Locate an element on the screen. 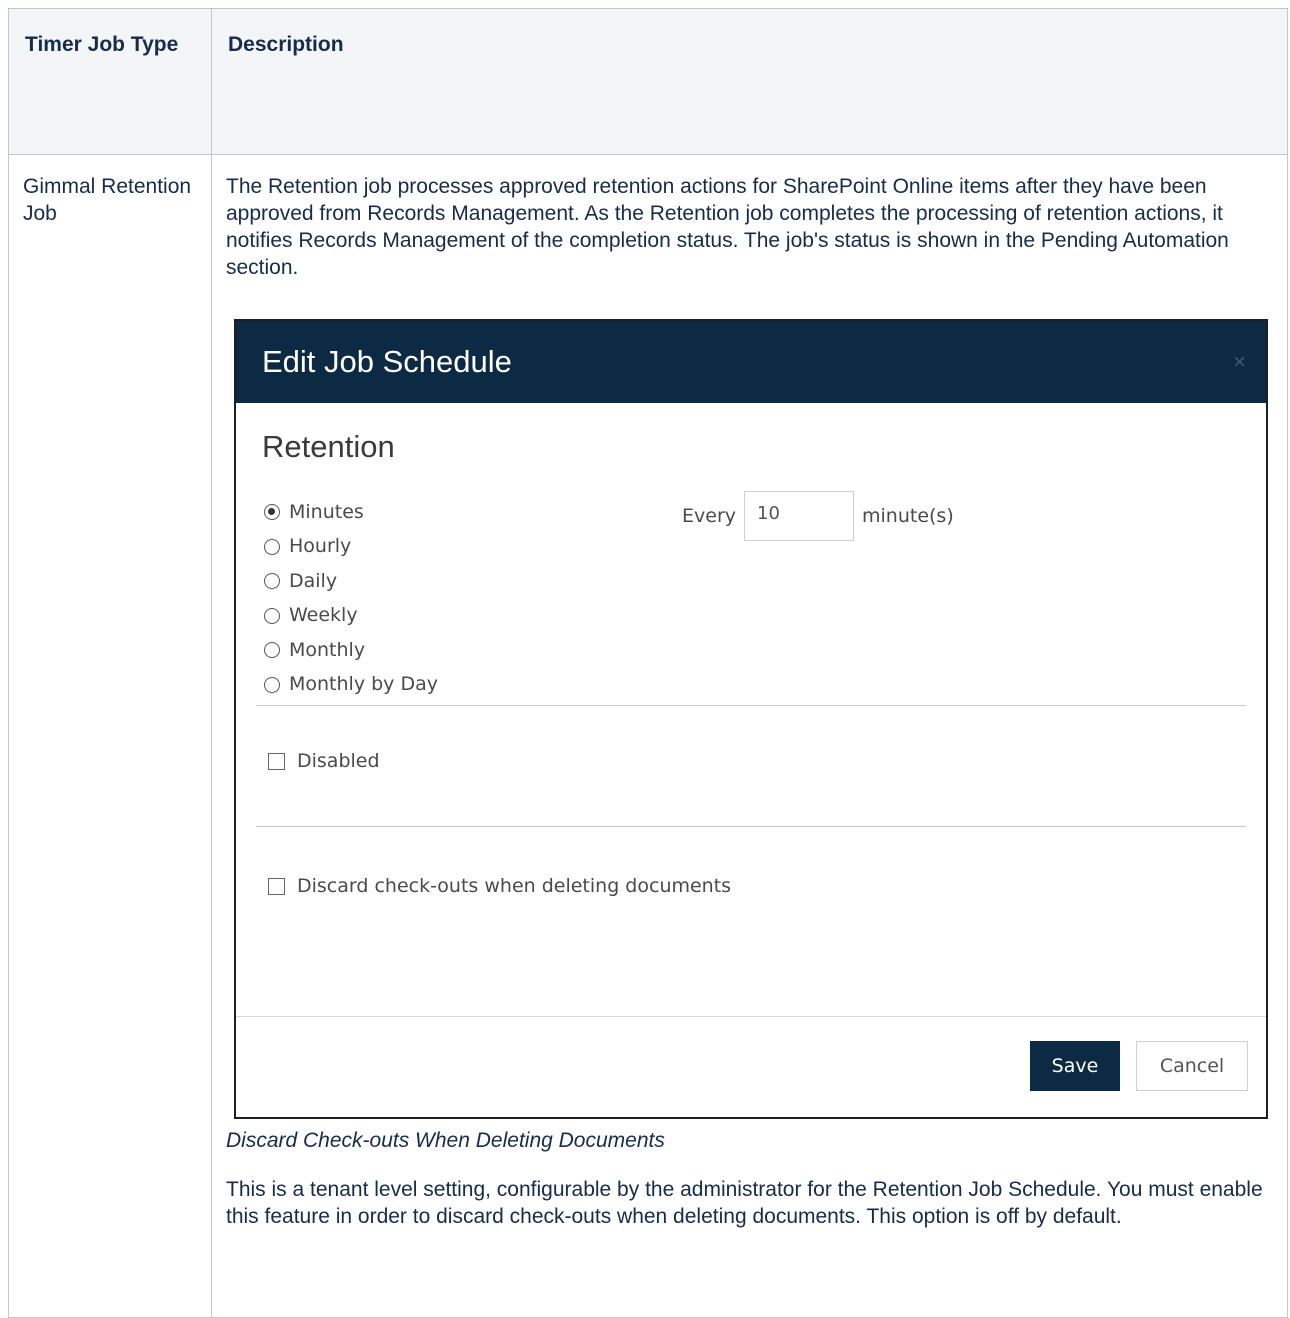  radio-daily: Daily is located at coordinates (351, 581).